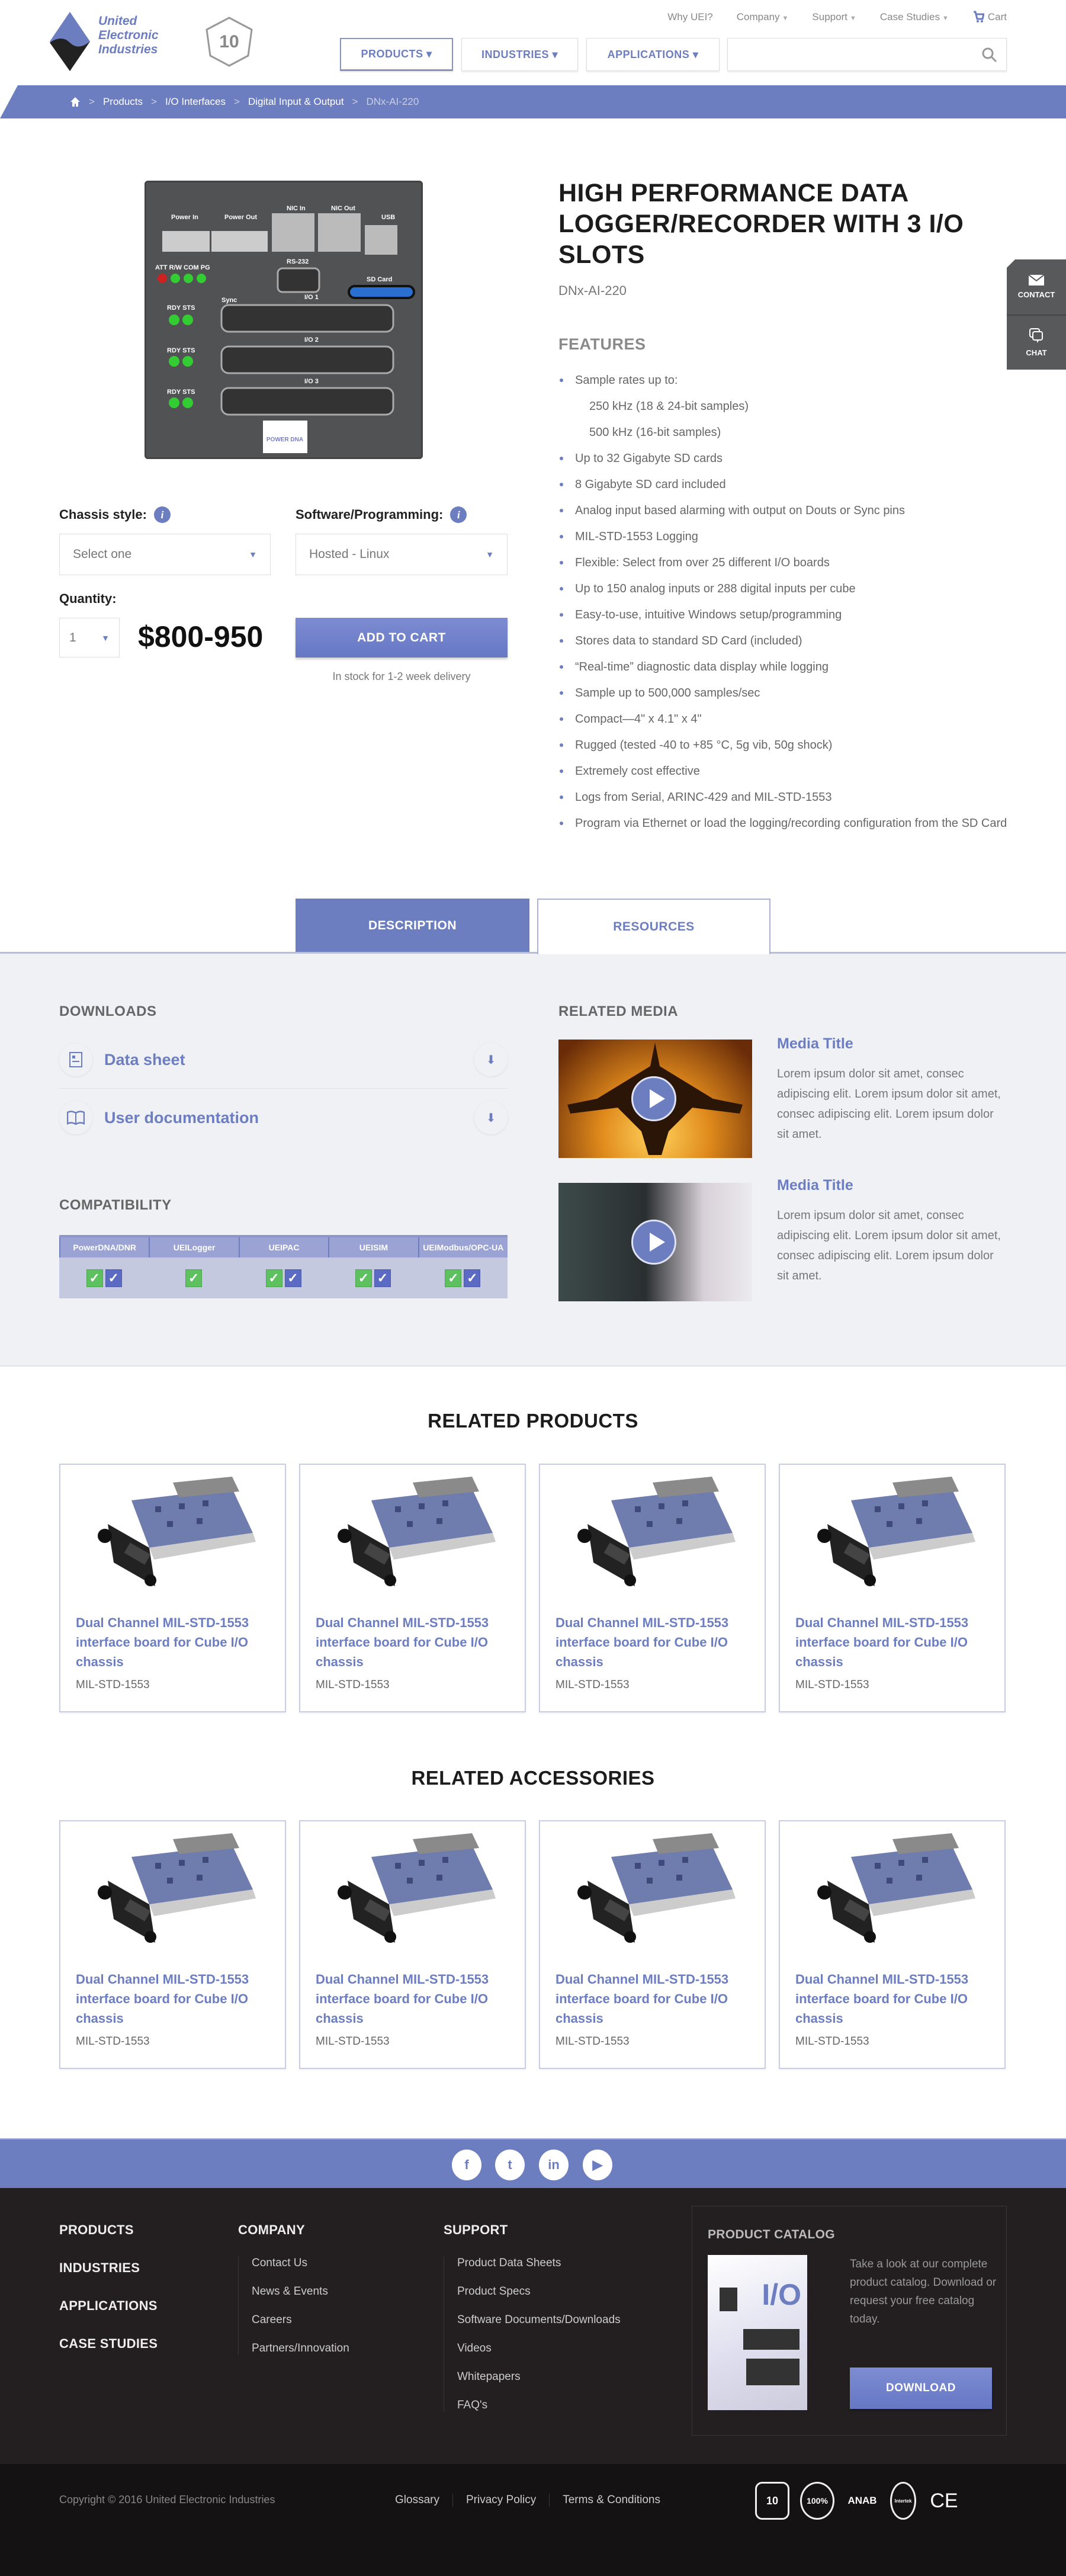 This screenshot has width=1066, height=2576. What do you see at coordinates (554, 2165) in the screenshot?
I see `linkedin-icon: in` at bounding box center [554, 2165].